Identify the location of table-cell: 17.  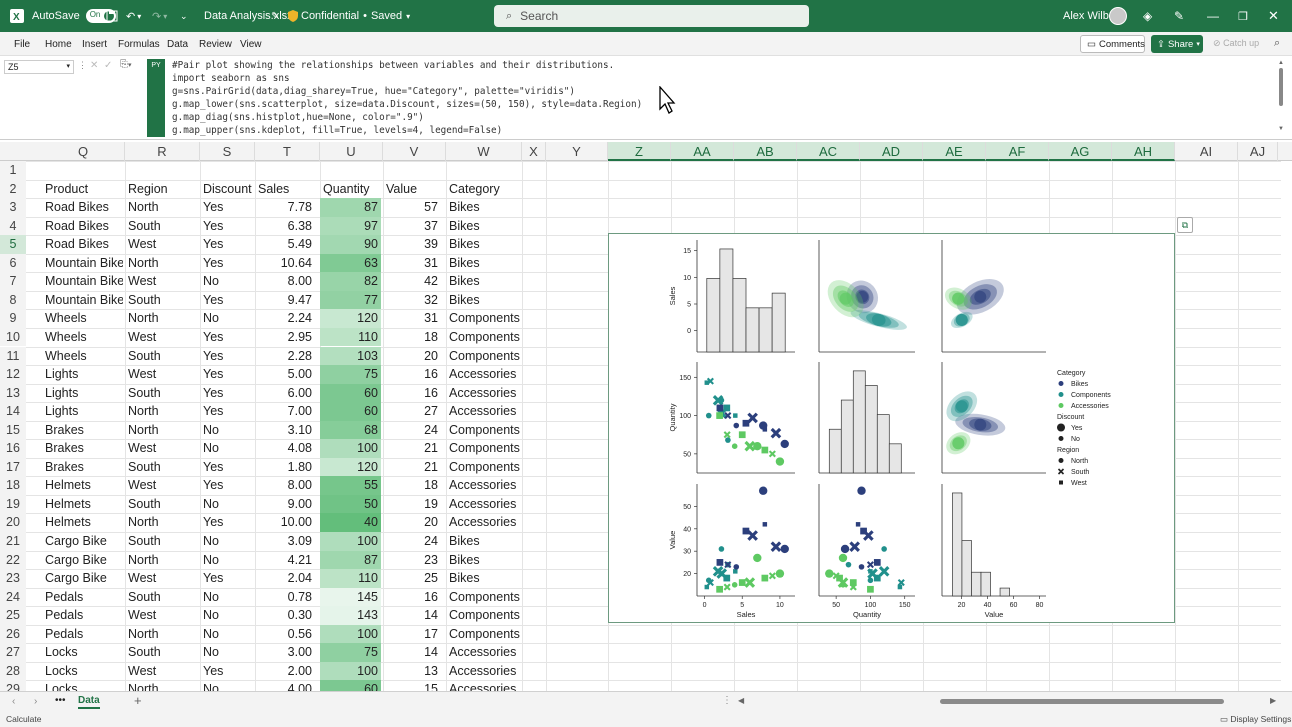
(412, 634).